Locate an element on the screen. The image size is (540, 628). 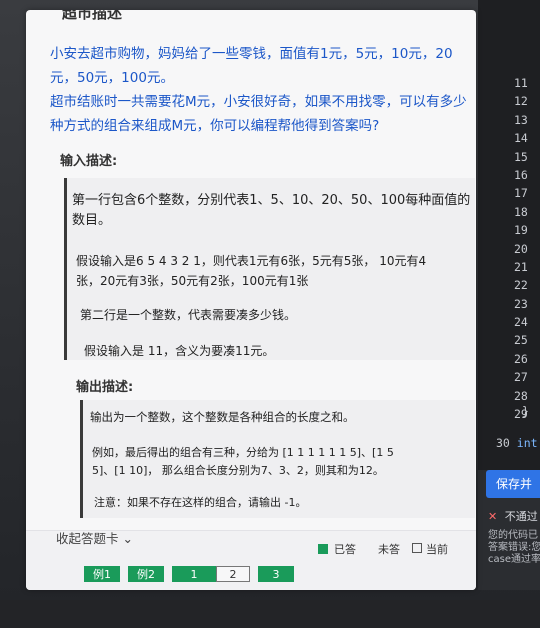
line-number: 19 is located at coordinates (521, 230).